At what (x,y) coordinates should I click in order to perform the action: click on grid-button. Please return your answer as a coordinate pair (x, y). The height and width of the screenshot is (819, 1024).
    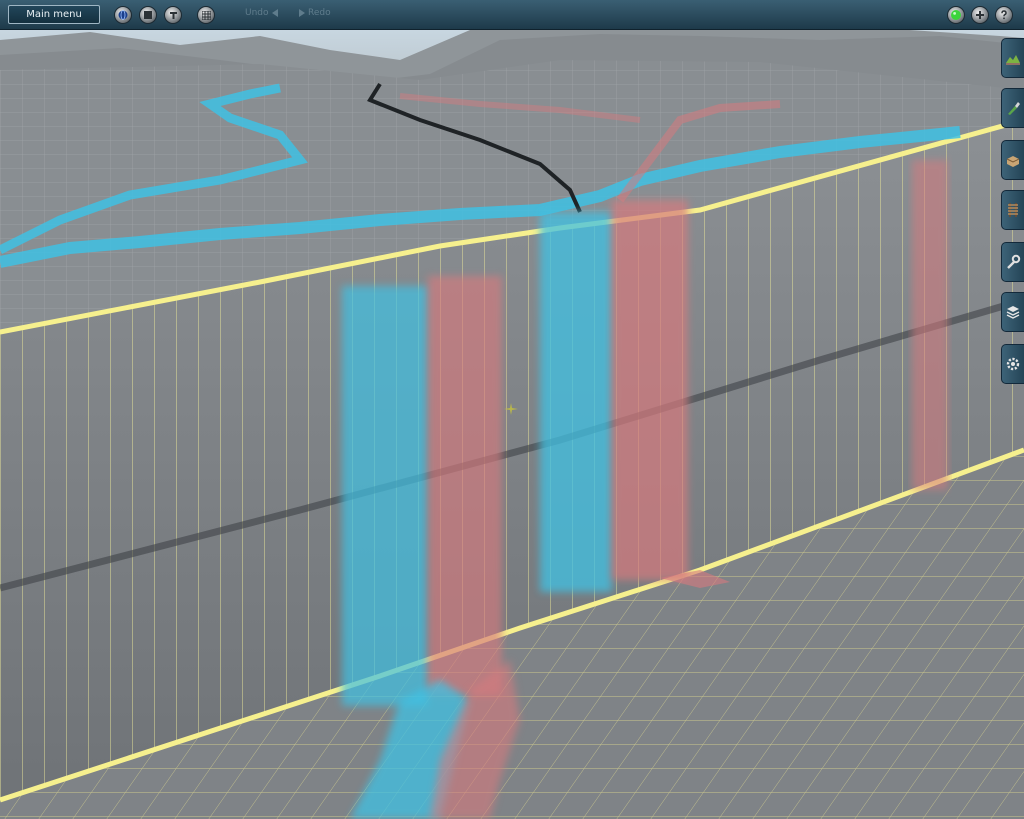
    Looking at the image, I should click on (206, 15).